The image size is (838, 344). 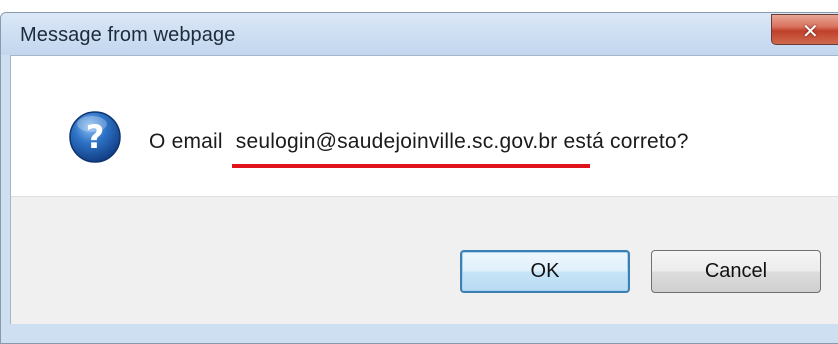 What do you see at coordinates (128, 35) in the screenshot?
I see `window-title: Message from webpage` at bounding box center [128, 35].